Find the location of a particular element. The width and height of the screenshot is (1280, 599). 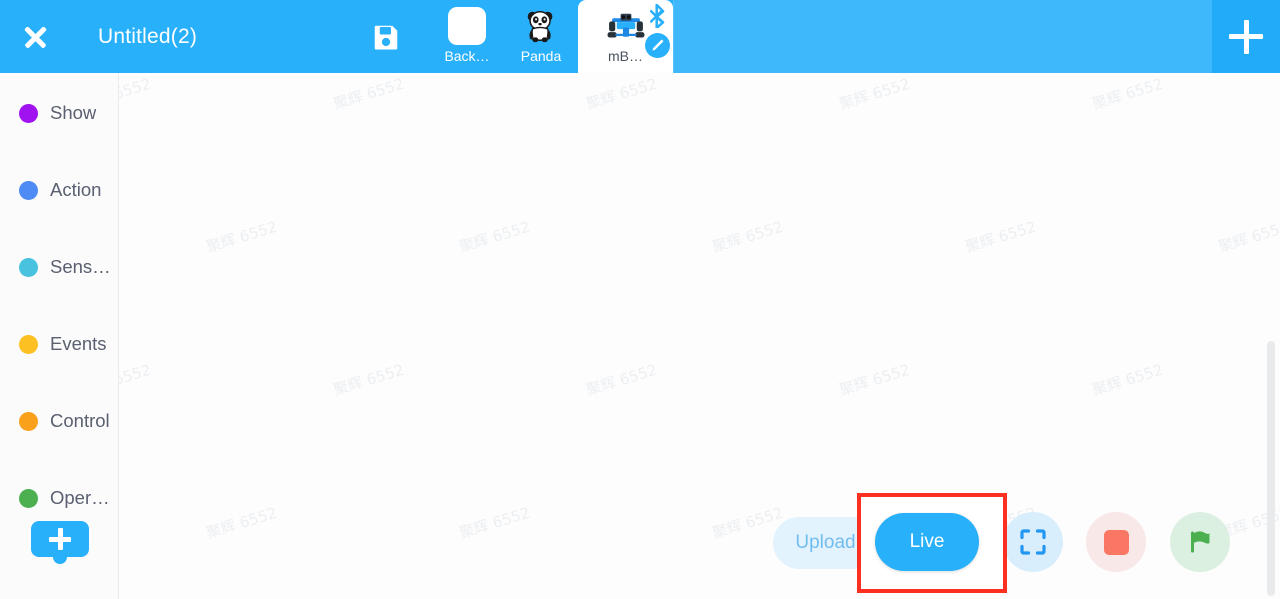

tab-panda-thumb is located at coordinates (541, 26).